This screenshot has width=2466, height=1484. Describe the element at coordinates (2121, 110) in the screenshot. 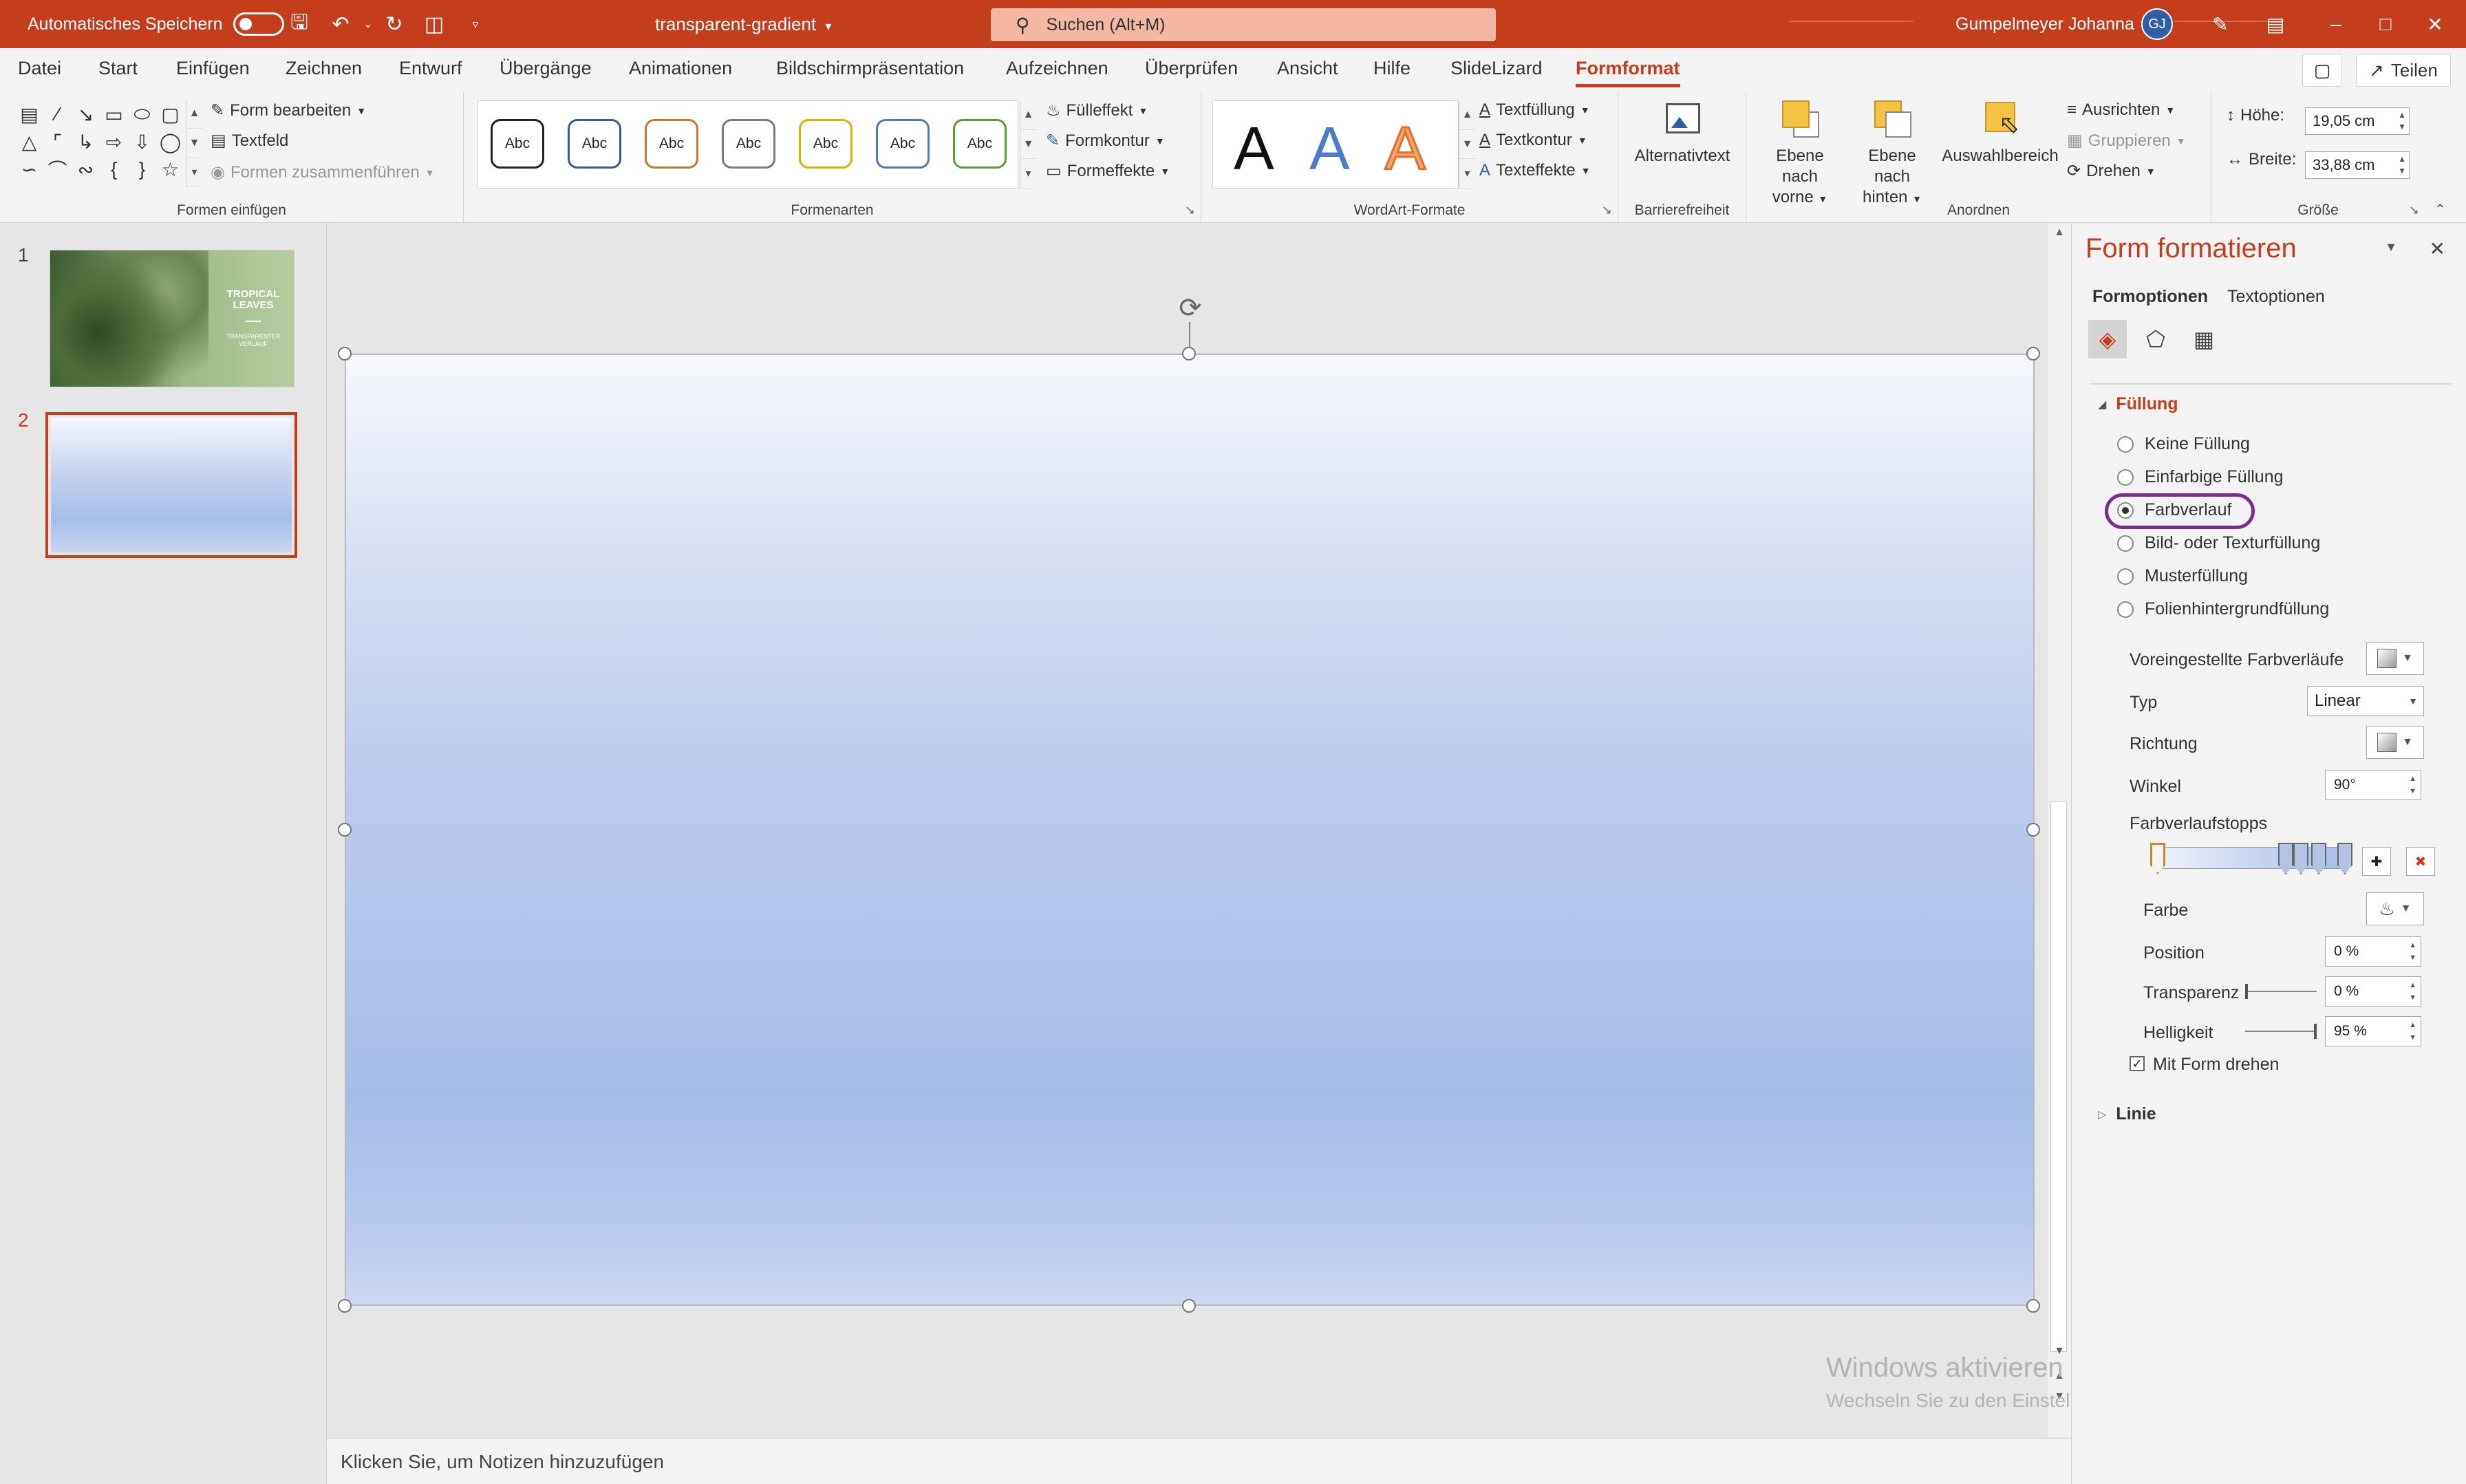

I see `align-button: ≡ Ausrichten ▼` at that location.